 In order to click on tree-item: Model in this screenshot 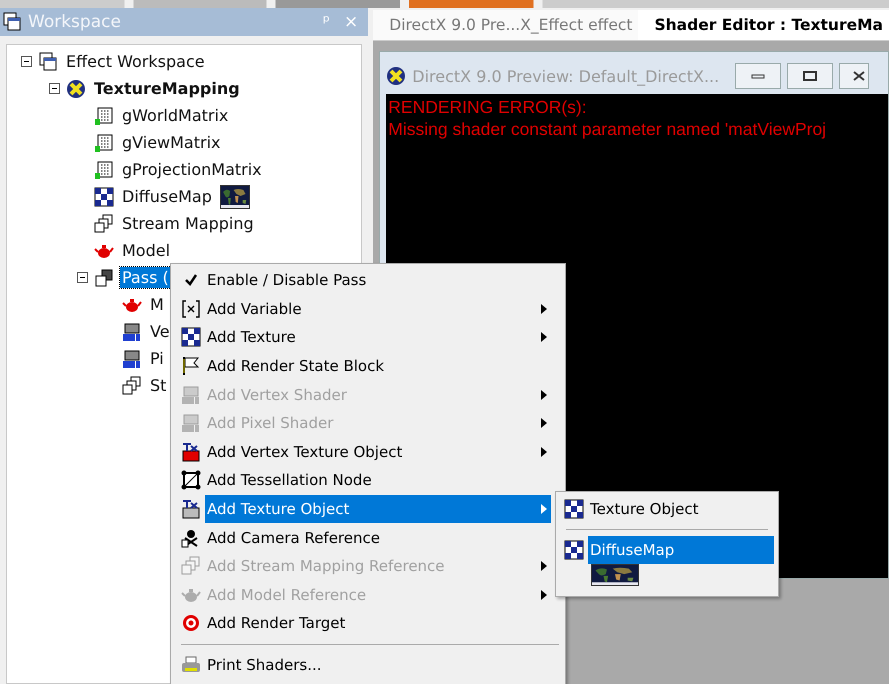, I will do `click(146, 250)`.